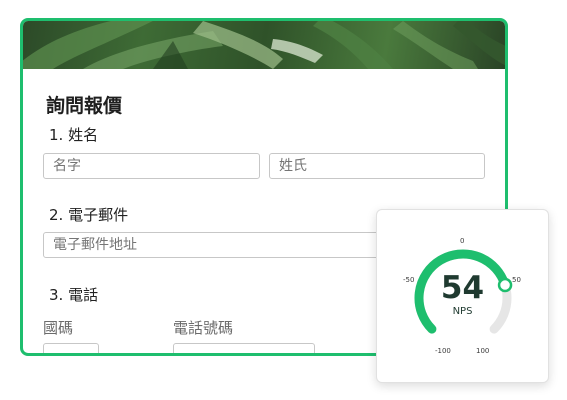 This screenshot has height=400, width=567. Describe the element at coordinates (462, 241) in the screenshot. I see `tick-label-0: 0` at that location.